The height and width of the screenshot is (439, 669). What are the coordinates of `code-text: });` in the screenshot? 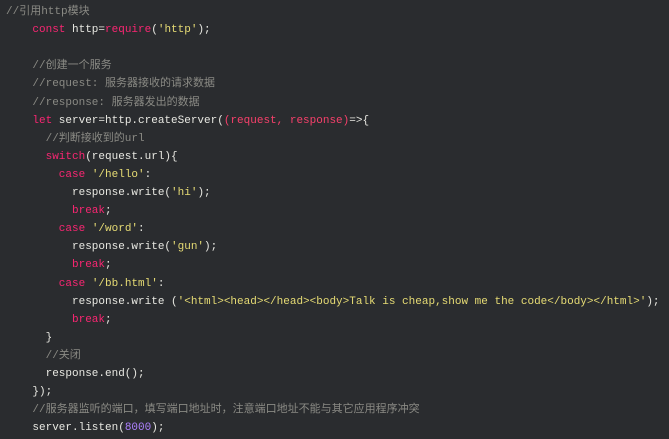 It's located at (42, 392).